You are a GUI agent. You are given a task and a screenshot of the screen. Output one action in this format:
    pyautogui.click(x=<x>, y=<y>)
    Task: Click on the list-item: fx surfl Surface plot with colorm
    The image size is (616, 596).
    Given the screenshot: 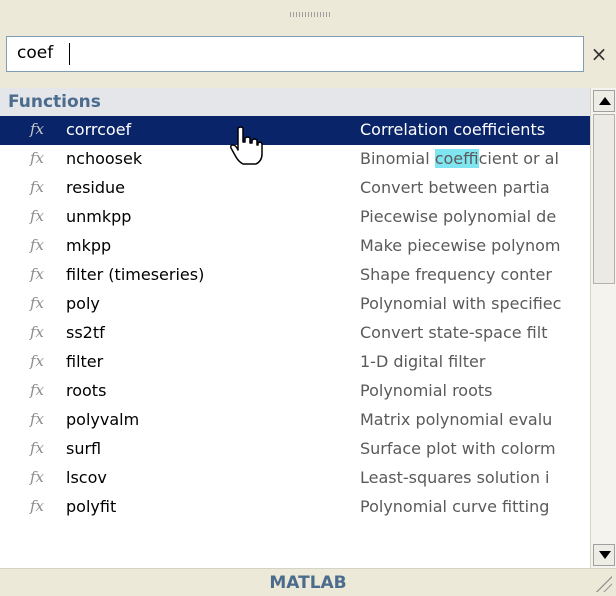 What is the action you would take?
    pyautogui.click(x=295, y=449)
    